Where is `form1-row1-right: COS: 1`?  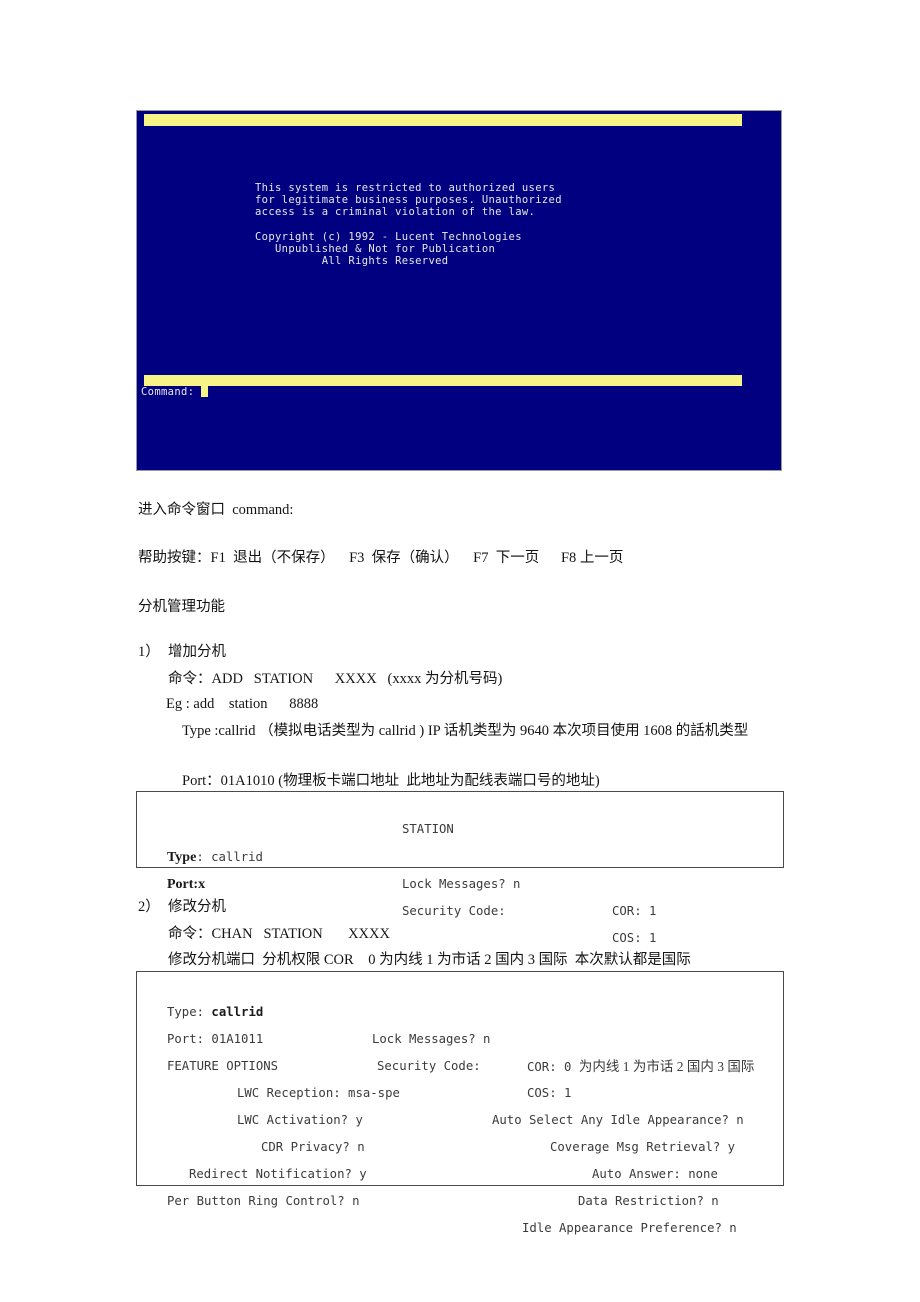
form1-row1-right: COS: 1 is located at coordinates (634, 938).